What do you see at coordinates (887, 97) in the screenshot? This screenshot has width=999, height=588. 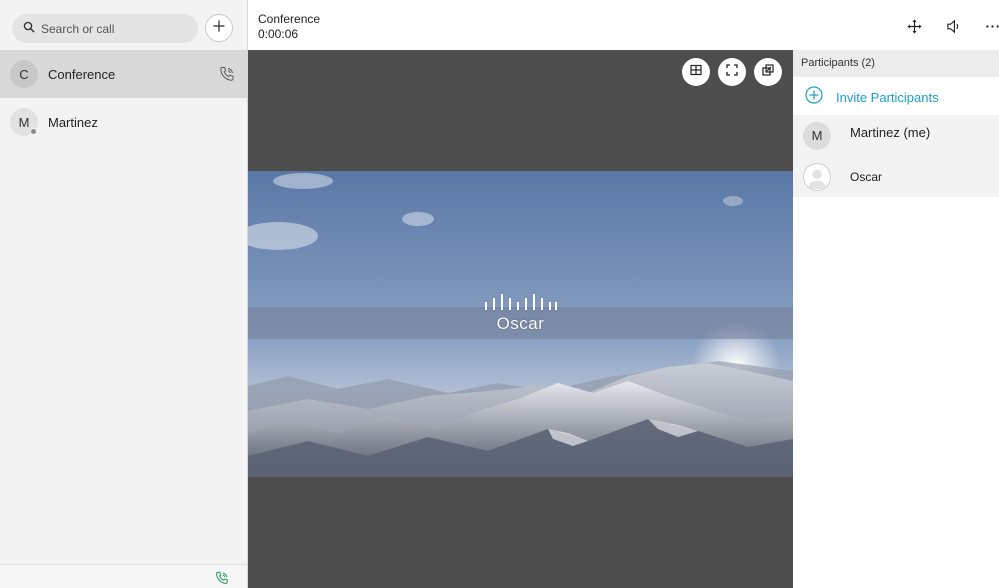 I see `invite-participants-label: Invite Participants` at bounding box center [887, 97].